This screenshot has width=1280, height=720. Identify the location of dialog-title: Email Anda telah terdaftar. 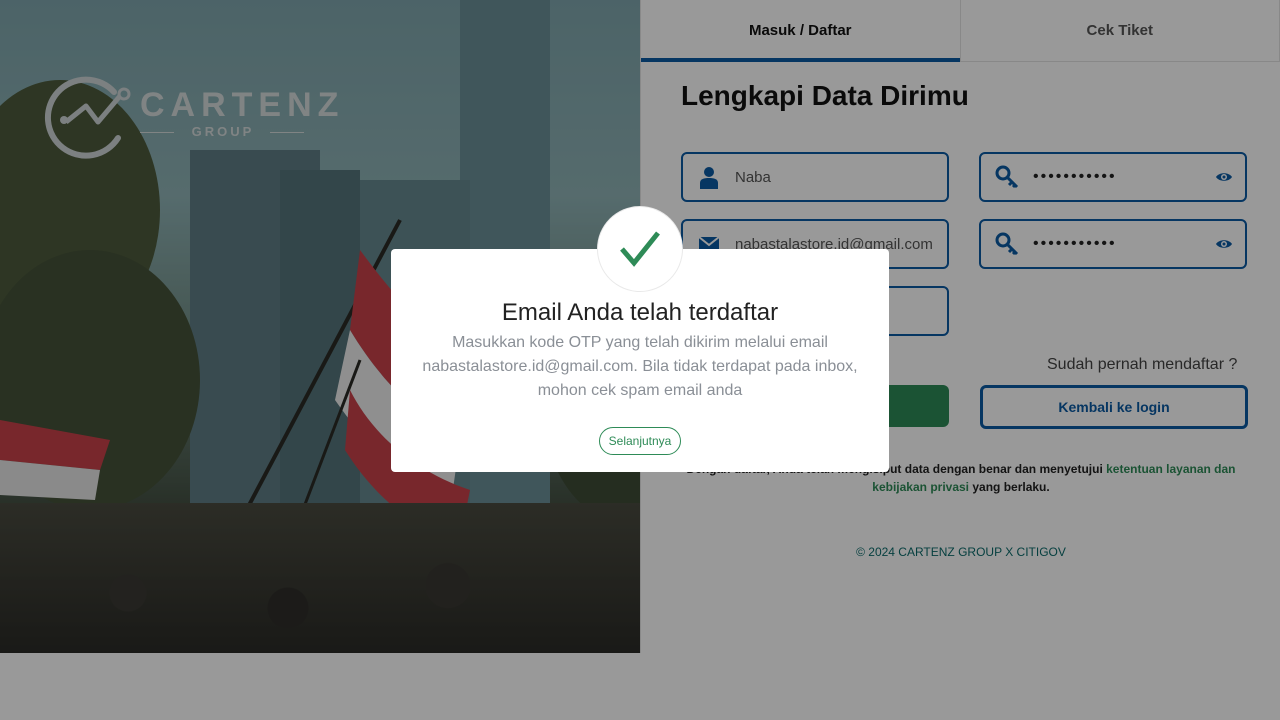
(640, 312).